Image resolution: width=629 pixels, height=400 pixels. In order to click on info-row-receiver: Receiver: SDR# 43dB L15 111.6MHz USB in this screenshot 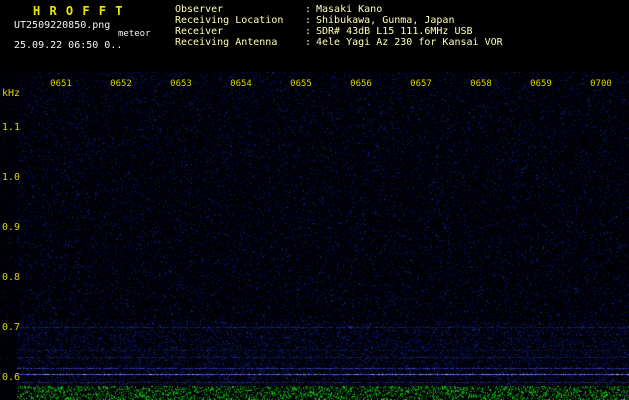, I will do `click(339, 31)`.